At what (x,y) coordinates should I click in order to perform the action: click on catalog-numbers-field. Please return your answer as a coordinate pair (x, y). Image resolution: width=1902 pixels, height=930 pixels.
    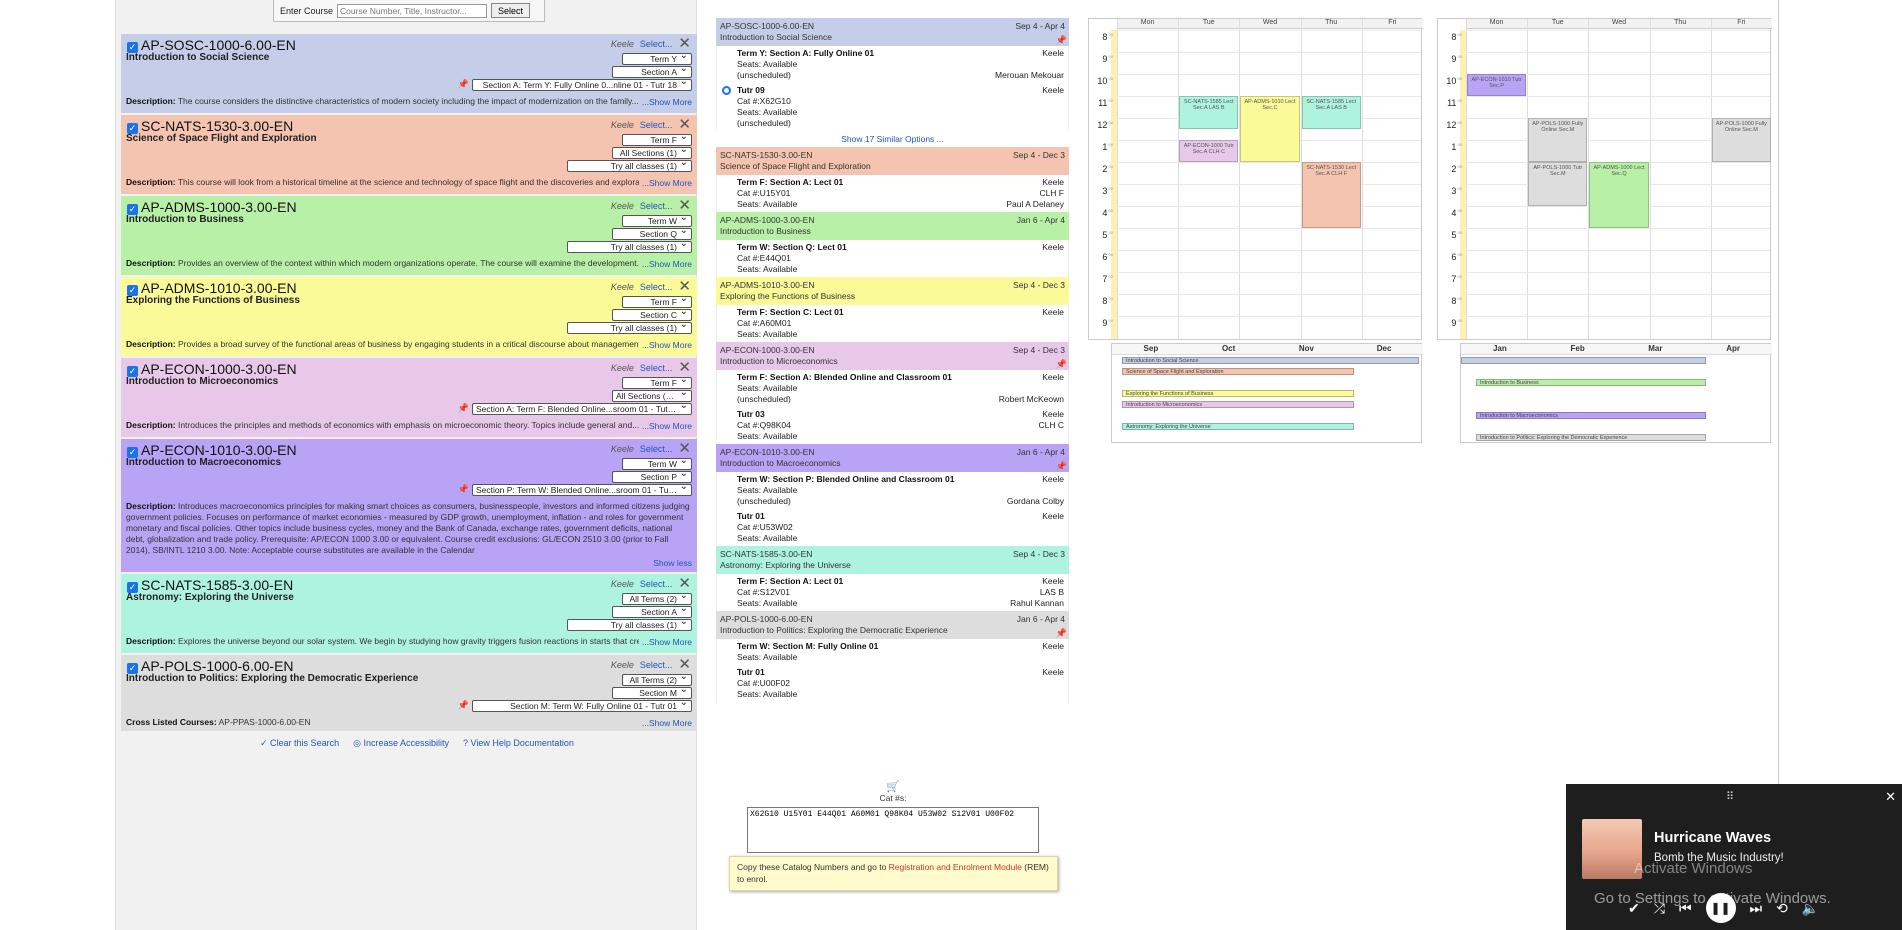
    Looking at the image, I should click on (893, 830).